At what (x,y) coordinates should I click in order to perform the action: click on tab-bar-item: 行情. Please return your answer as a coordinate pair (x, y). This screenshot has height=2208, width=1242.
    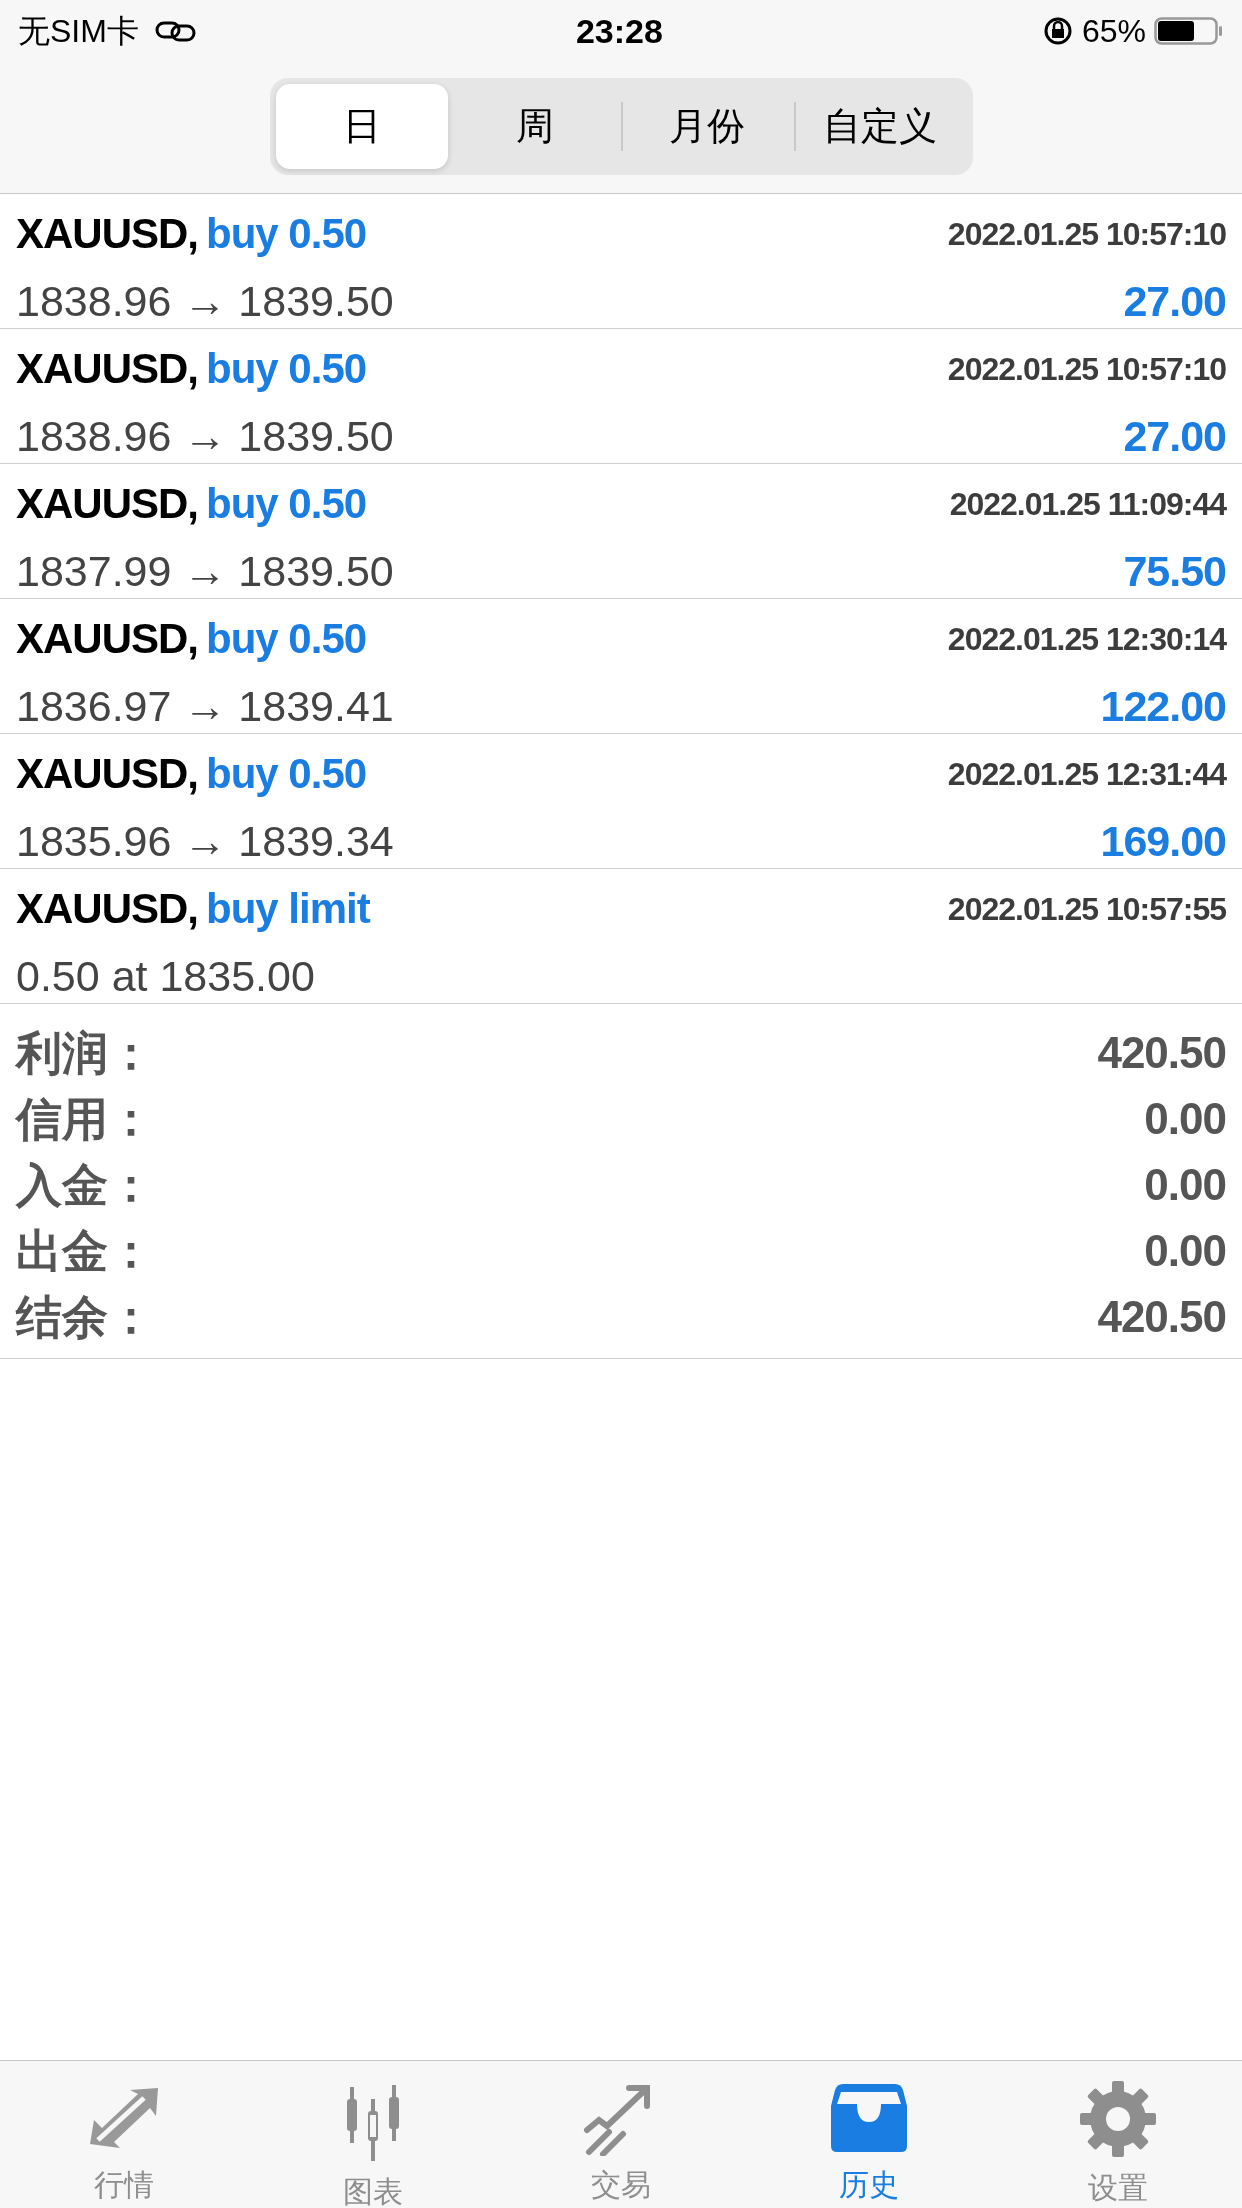
    Looking at the image, I should click on (124, 2134).